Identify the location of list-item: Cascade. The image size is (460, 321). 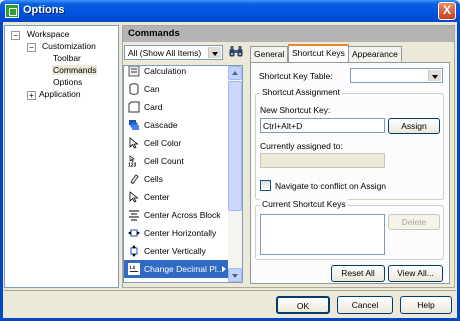
(177, 125).